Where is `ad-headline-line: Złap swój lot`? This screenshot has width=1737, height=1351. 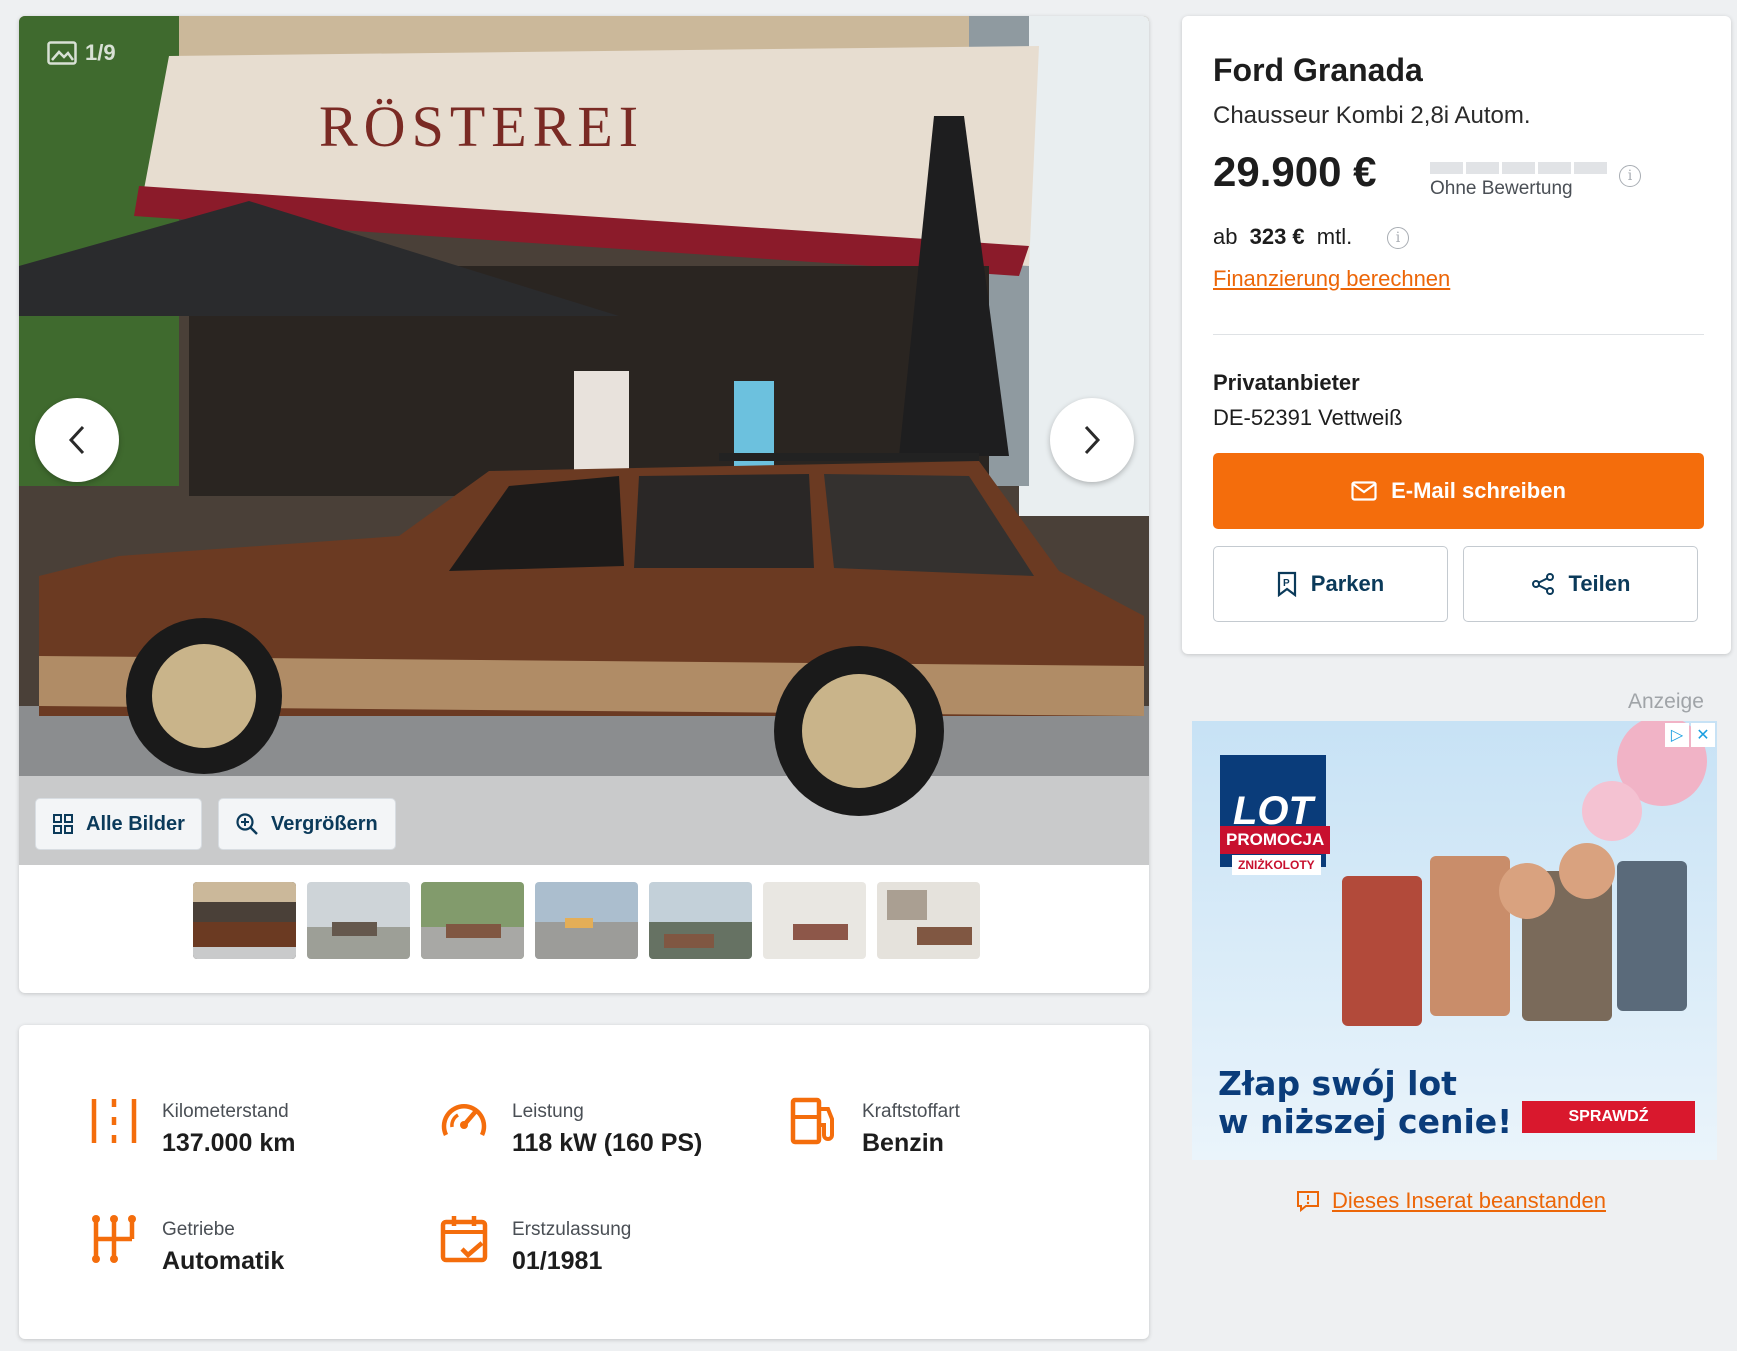
ad-headline-line: Złap swój lot is located at coordinates (1337, 1083).